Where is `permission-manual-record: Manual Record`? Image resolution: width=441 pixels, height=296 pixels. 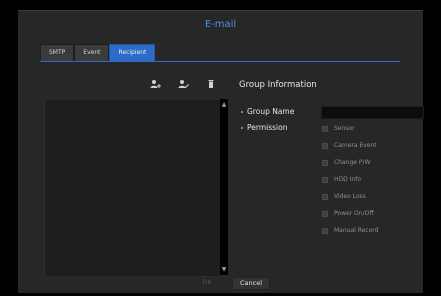 permission-manual-record: Manual Record is located at coordinates (350, 230).